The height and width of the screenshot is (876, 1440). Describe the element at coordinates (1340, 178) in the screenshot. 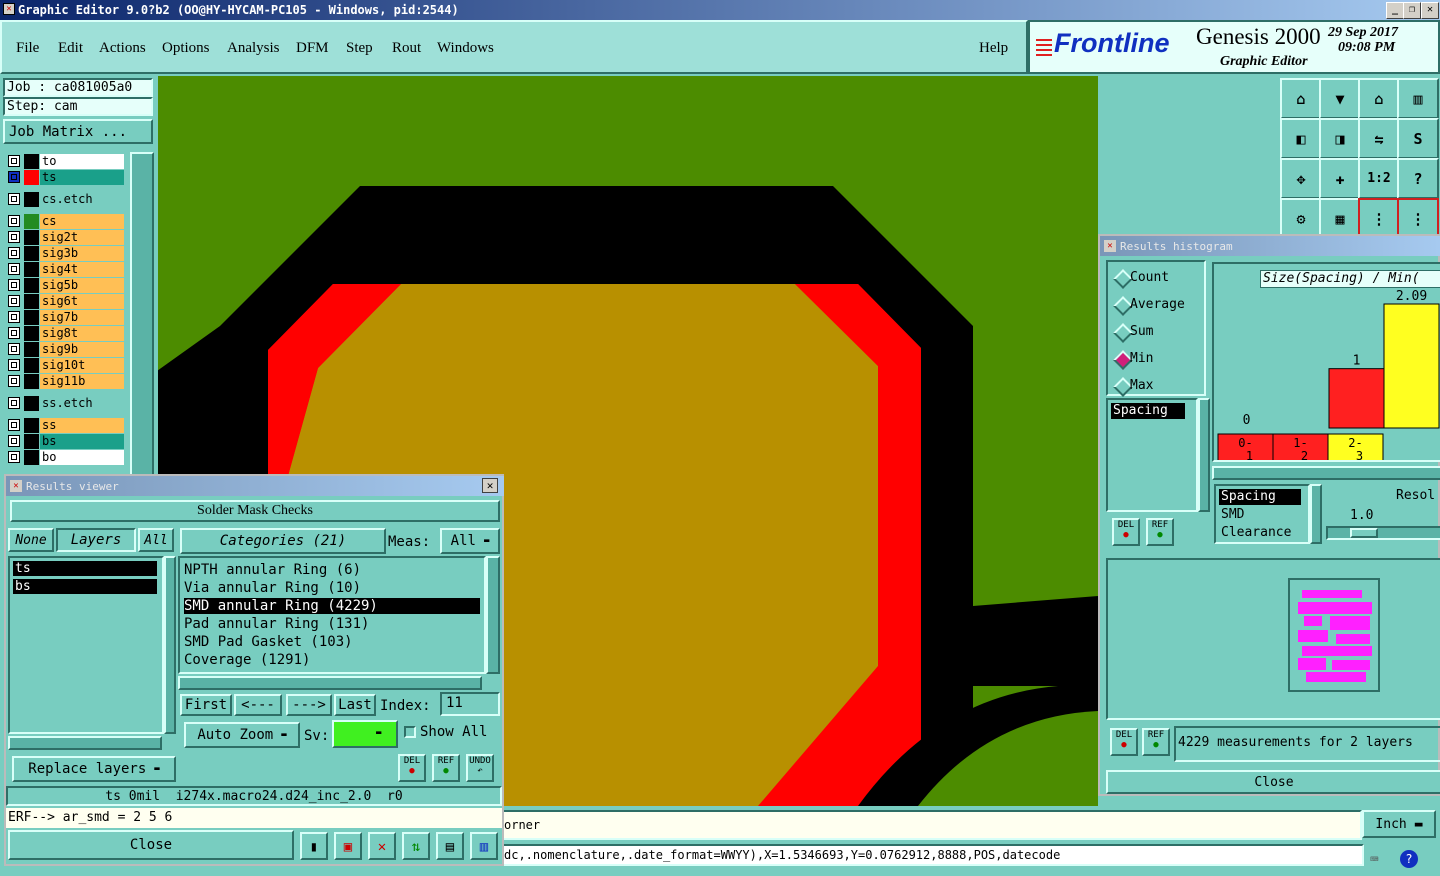

I see `zoom-center-icon: ✚` at that location.